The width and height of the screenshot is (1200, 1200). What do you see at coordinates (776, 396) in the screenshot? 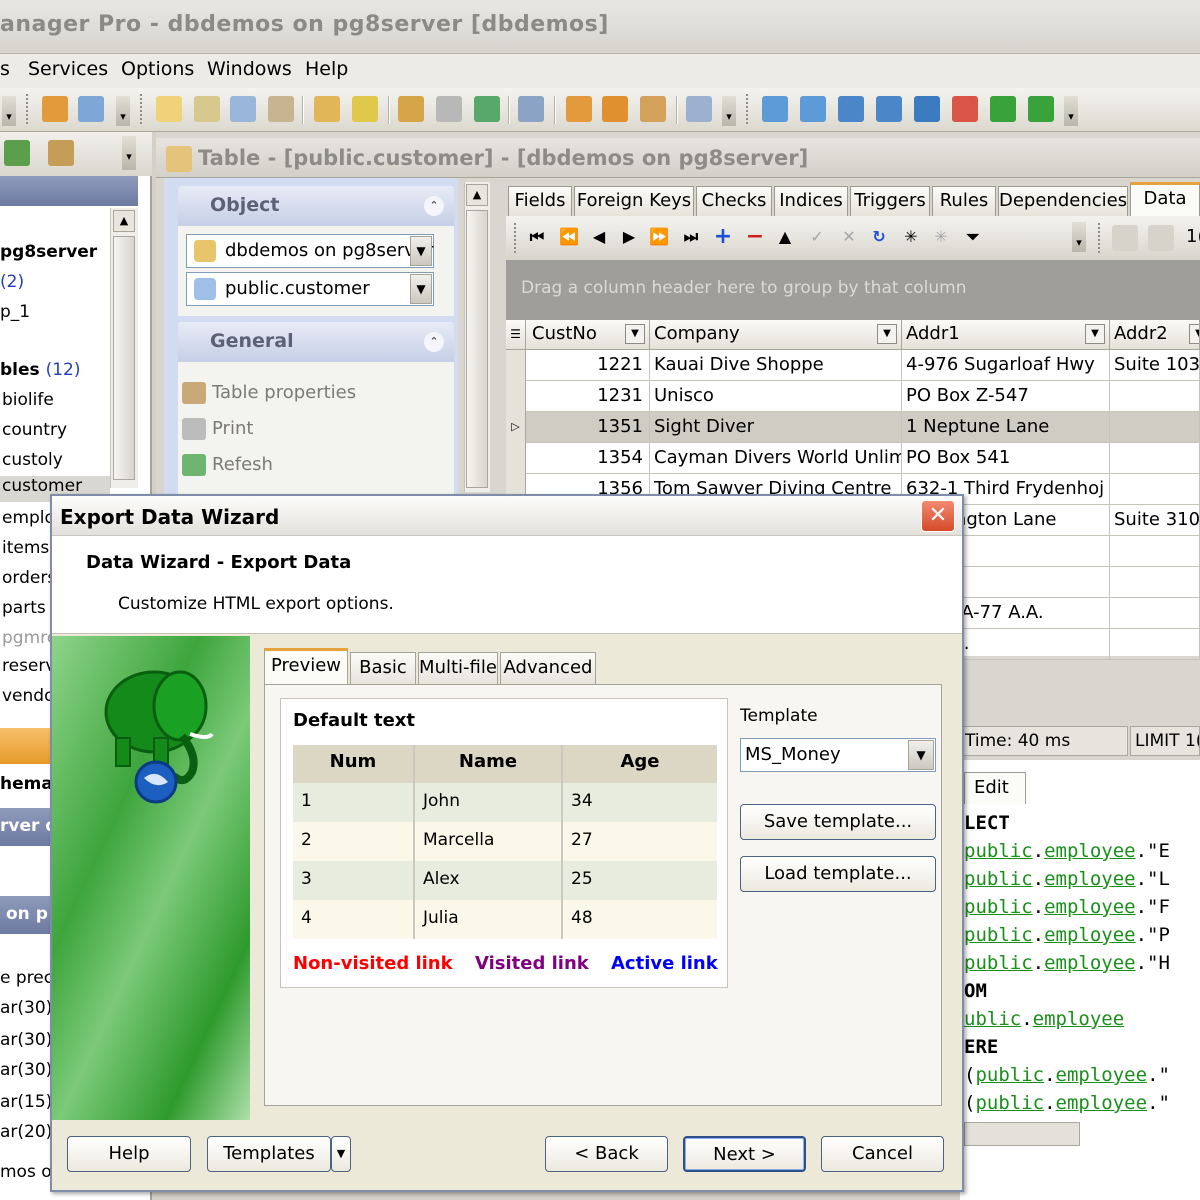
I see `table-cell: Unisco` at bounding box center [776, 396].